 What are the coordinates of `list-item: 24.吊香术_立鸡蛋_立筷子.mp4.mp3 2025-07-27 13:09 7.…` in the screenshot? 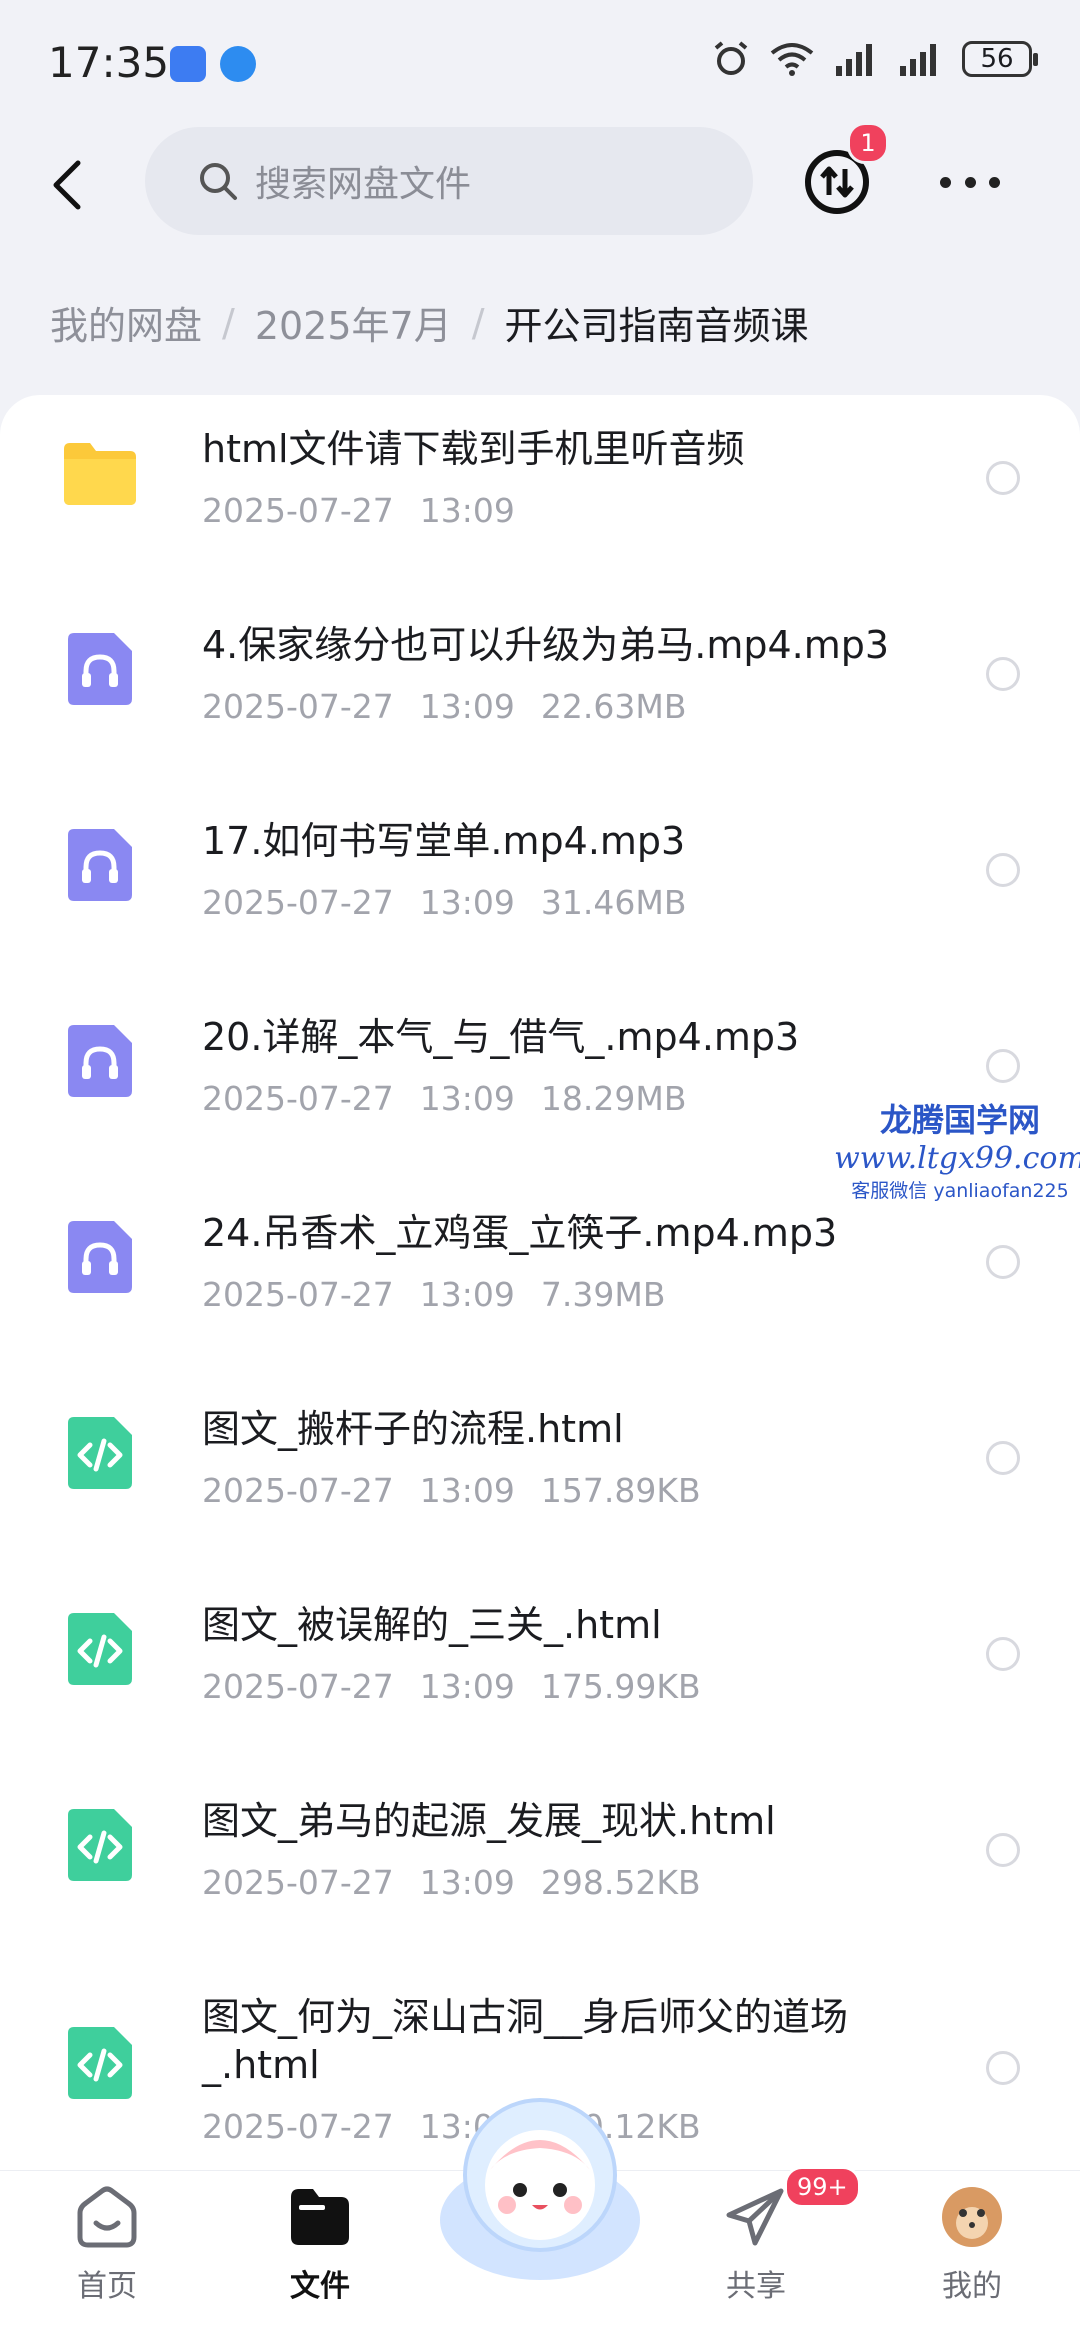 It's located at (540, 1277).